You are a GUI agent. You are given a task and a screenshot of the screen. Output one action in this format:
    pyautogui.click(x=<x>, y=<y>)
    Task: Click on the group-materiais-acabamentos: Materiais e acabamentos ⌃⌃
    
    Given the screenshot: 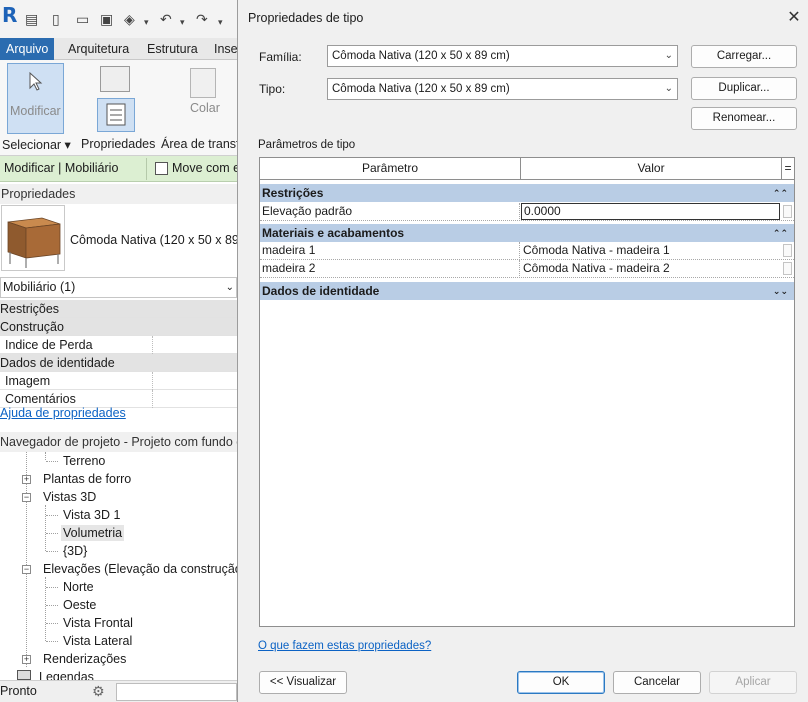 What is the action you would take?
    pyautogui.click(x=527, y=233)
    